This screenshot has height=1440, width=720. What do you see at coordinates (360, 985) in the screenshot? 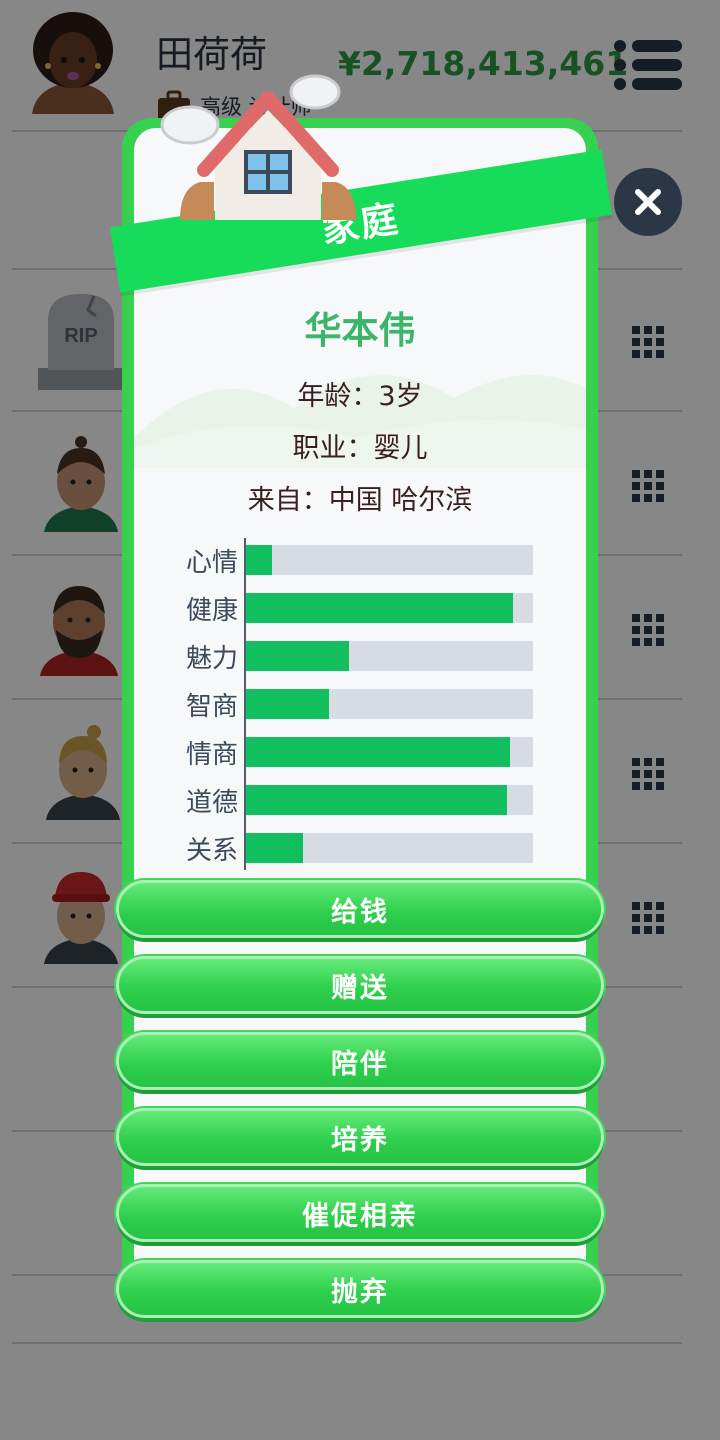
I see `gift-button: 赠送` at bounding box center [360, 985].